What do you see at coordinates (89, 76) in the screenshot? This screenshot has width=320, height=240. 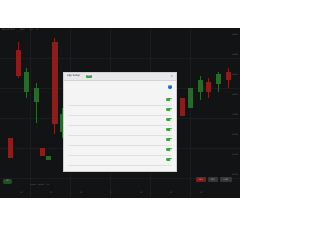 I see `new-badge: NEW` at bounding box center [89, 76].